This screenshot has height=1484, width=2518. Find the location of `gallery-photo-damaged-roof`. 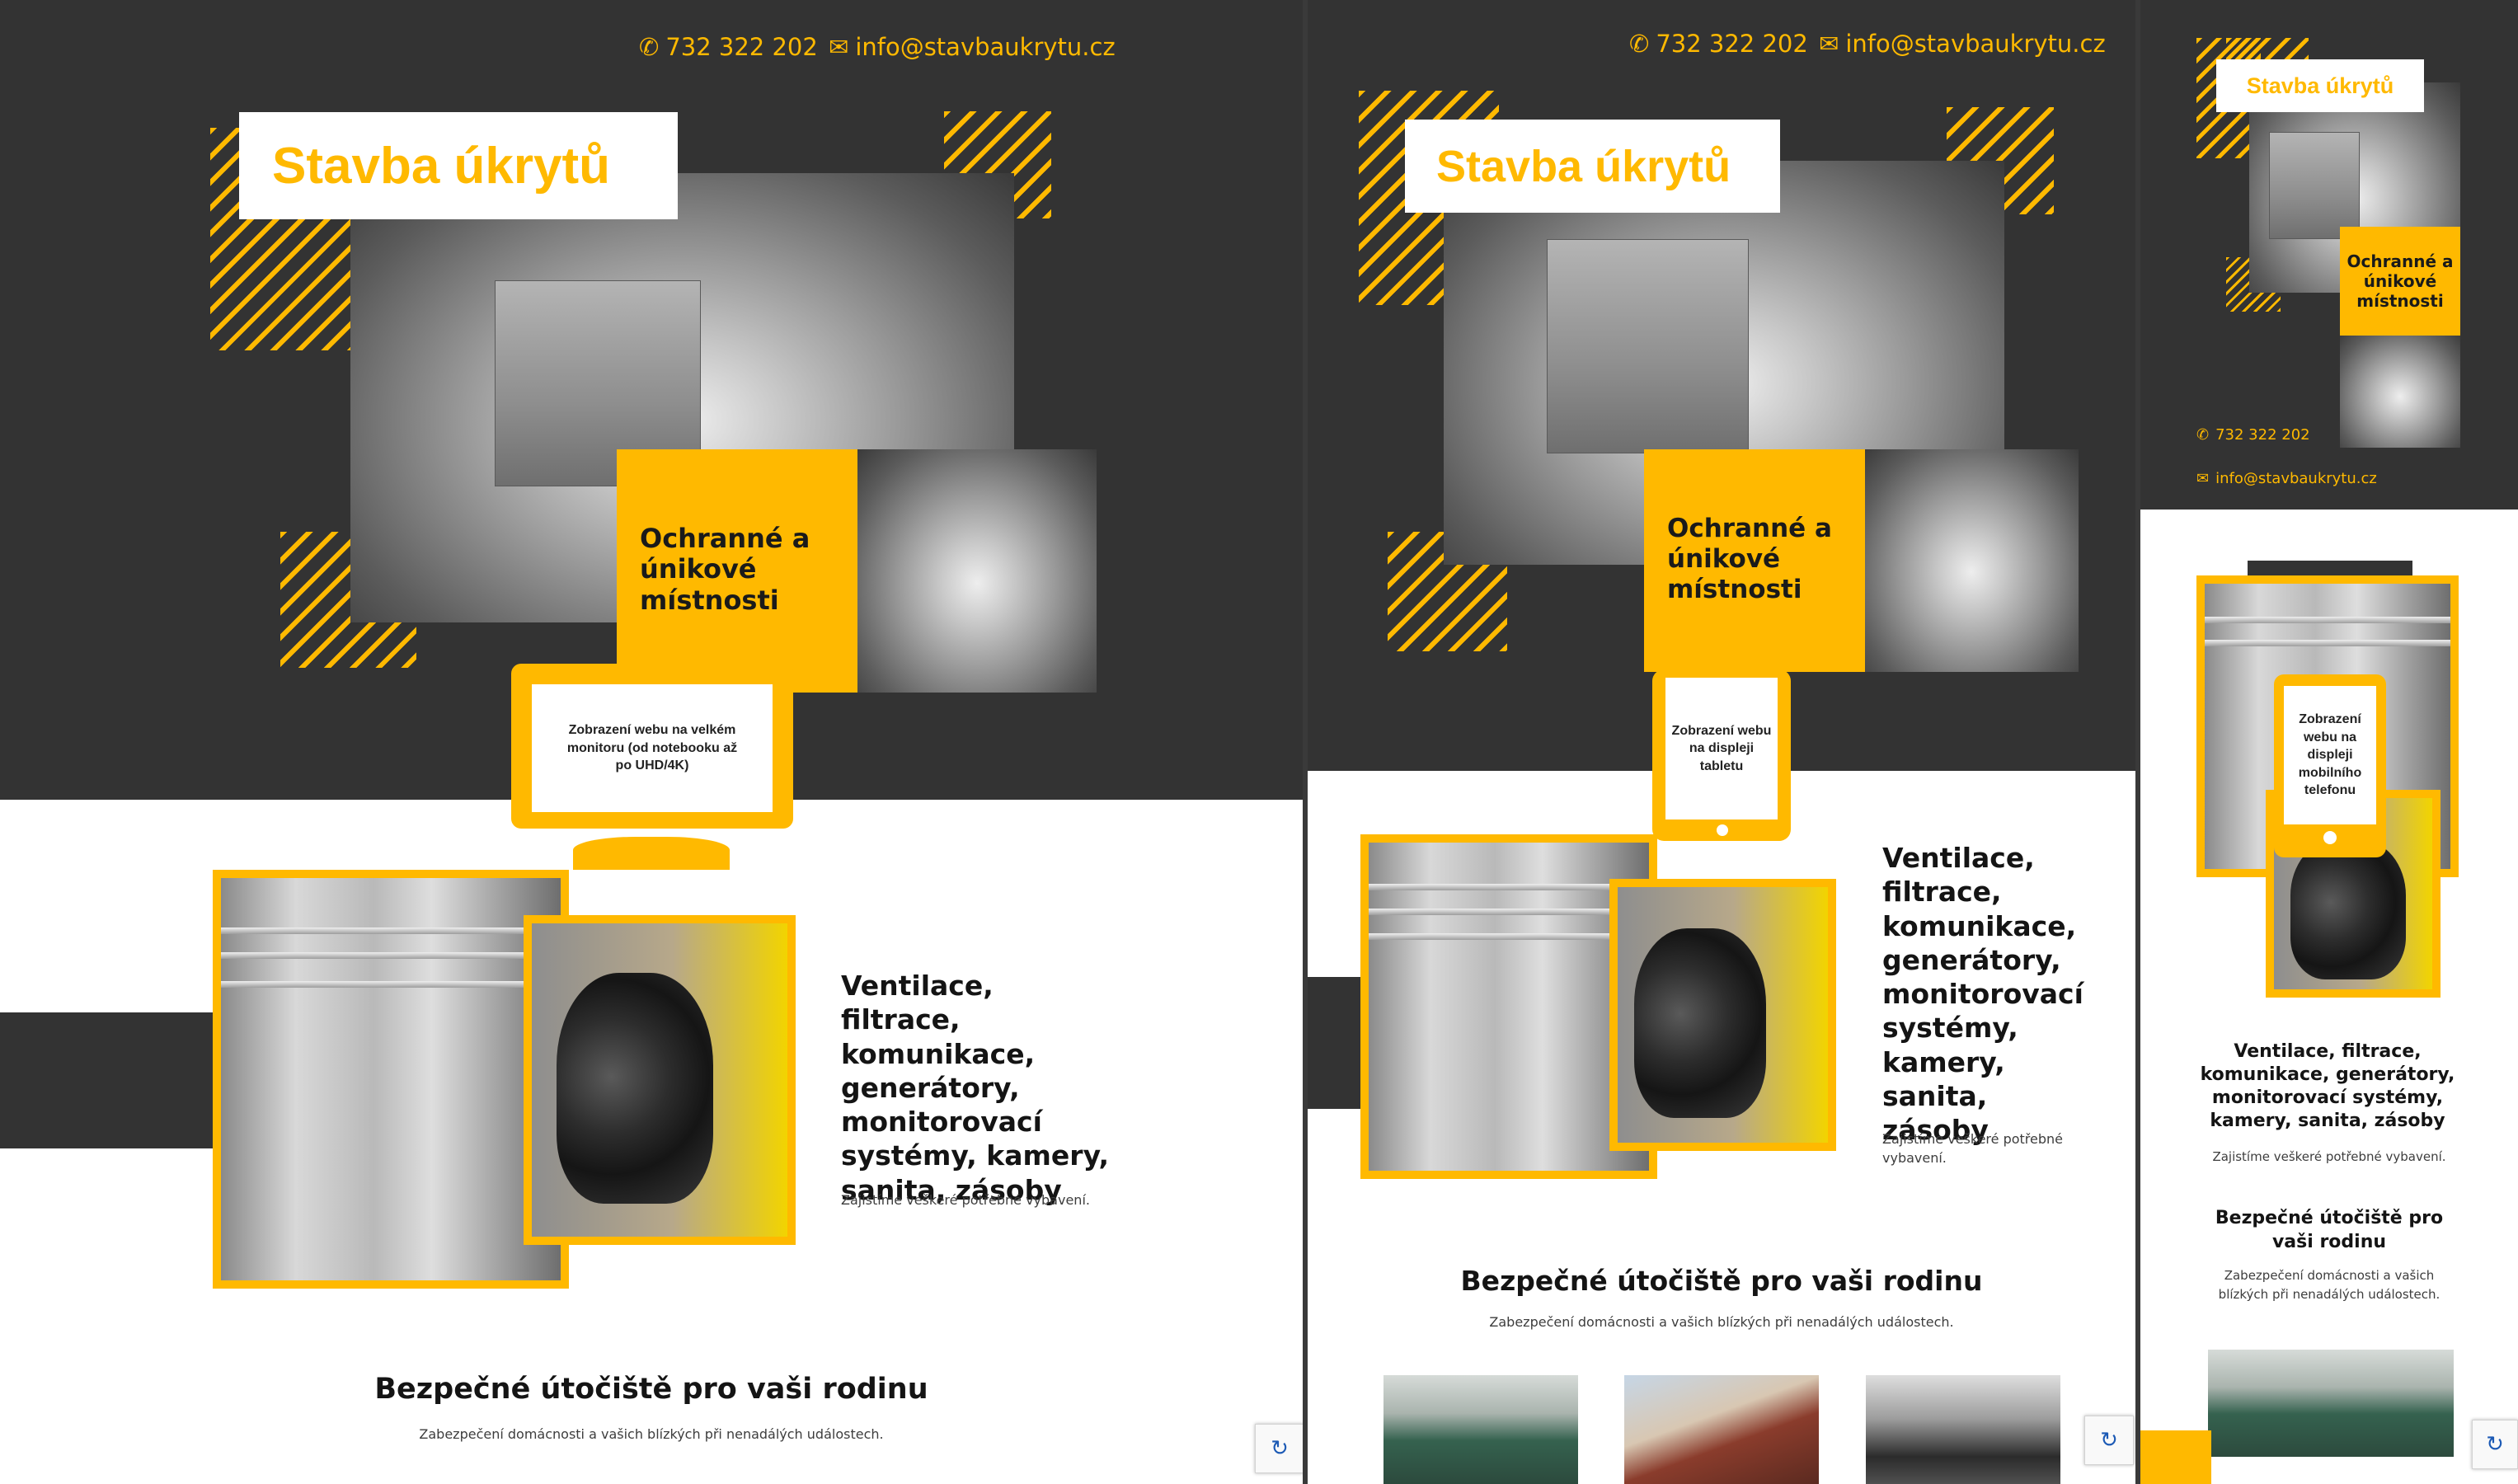

gallery-photo-damaged-roof is located at coordinates (1721, 1429).